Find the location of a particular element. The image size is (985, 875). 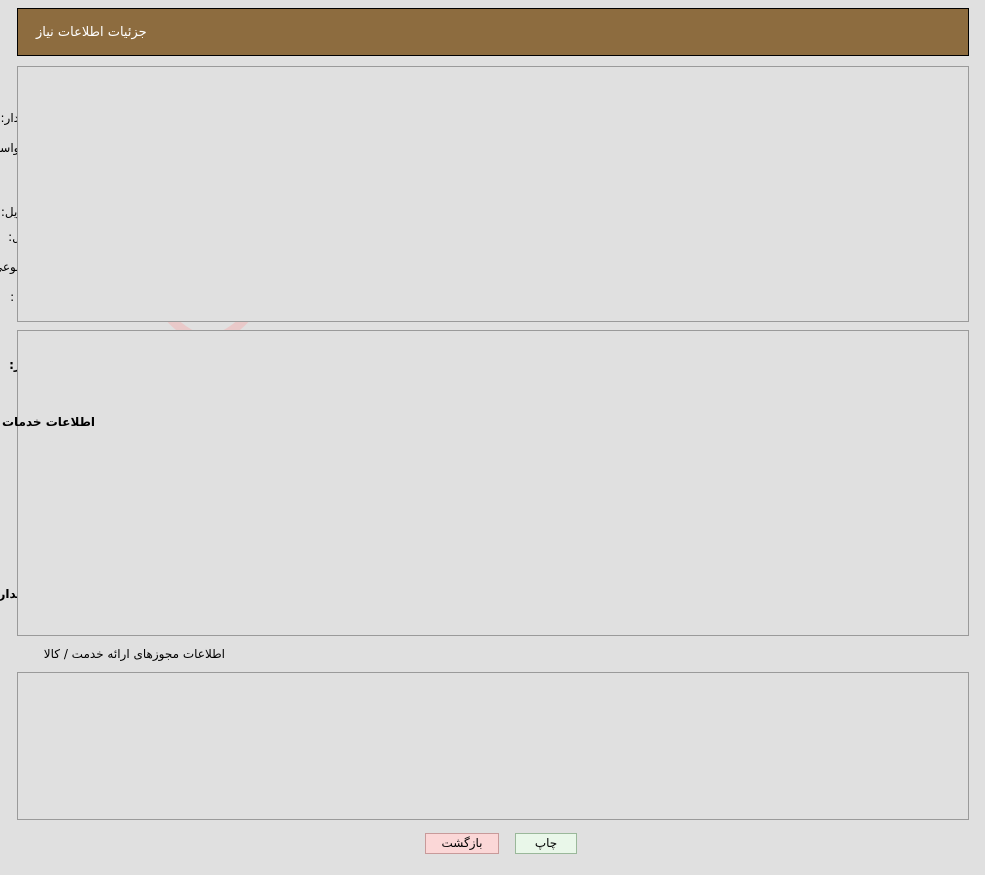

services-info-caption: اطلاعات خدمات مورد نیاز is located at coordinates (47, 422).